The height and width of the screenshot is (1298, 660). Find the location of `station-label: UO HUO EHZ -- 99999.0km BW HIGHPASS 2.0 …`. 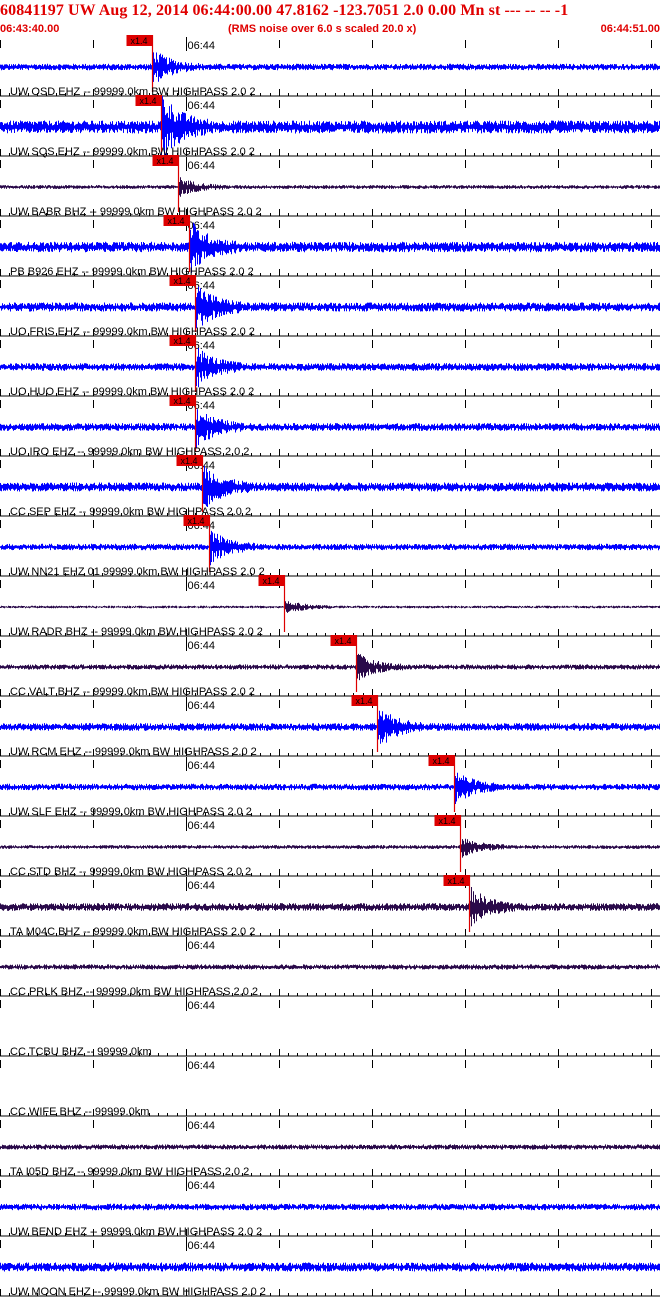

station-label: UO HUO EHZ -- 99999.0km BW HIGHPASS 2.0 … is located at coordinates (132, 392).